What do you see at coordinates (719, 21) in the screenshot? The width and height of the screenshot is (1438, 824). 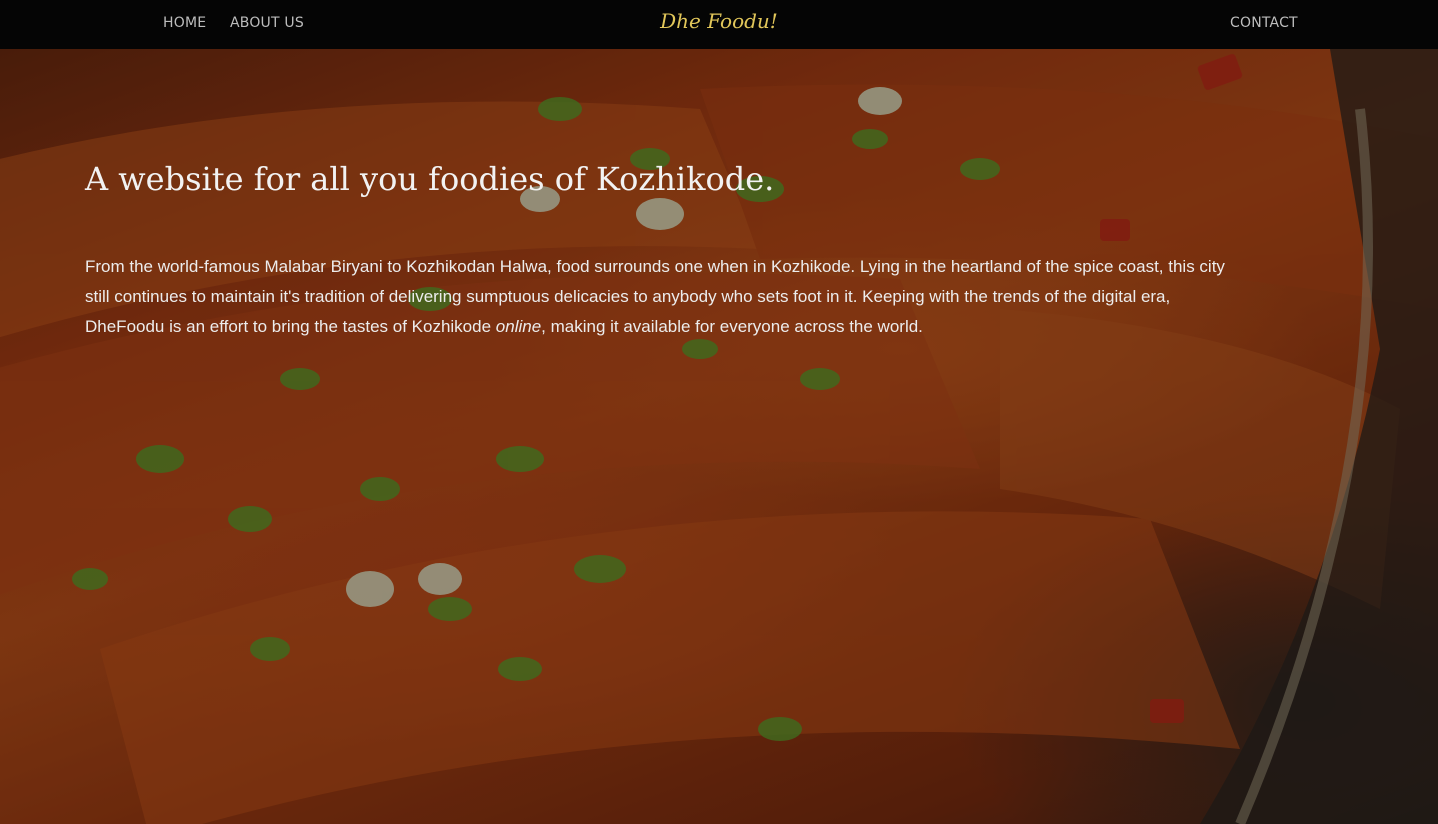 I see `brand-logo: Dhe Foodu!` at bounding box center [719, 21].